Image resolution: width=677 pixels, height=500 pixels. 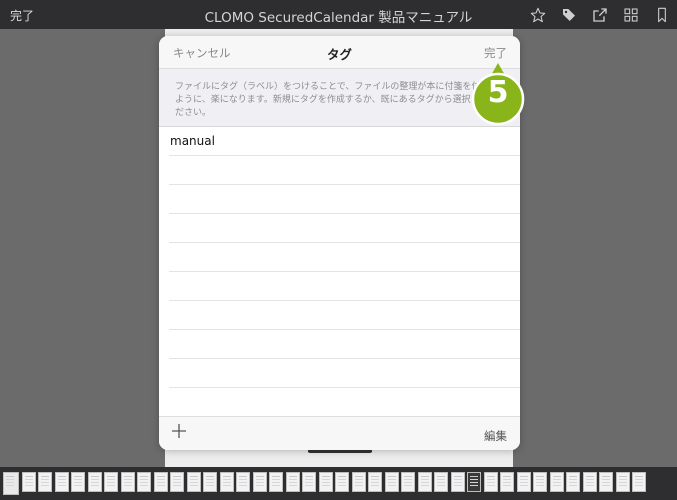 I want to click on share-icon, so click(x=599, y=14).